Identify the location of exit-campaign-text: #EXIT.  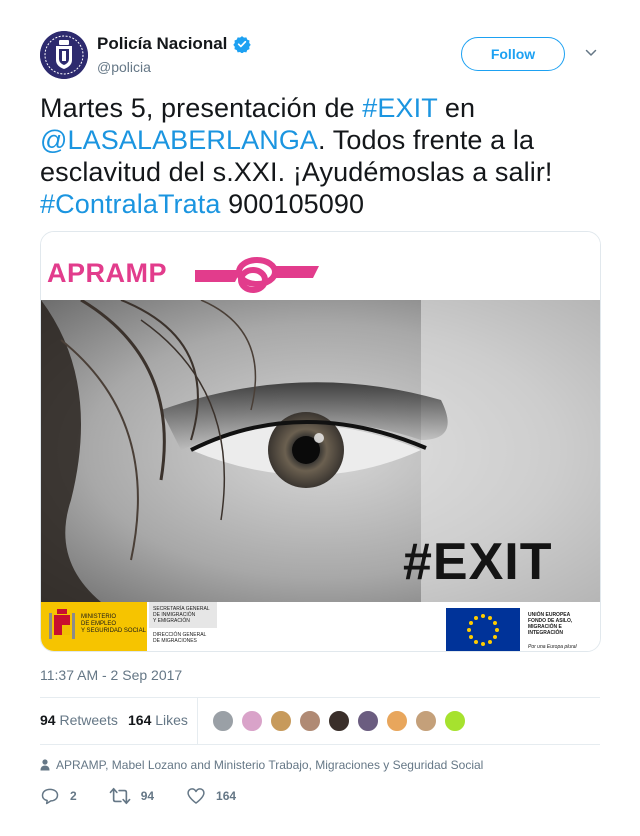
(478, 562).